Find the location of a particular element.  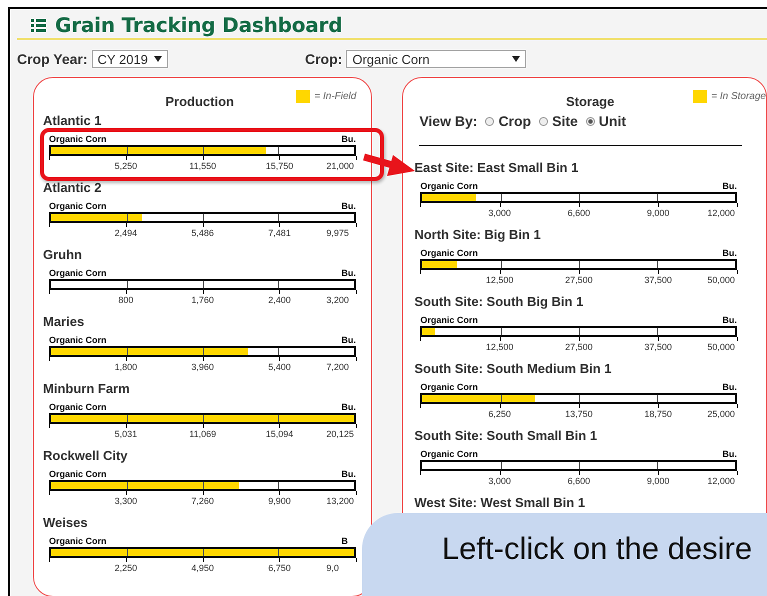

tick-label: 9,900 is located at coordinates (279, 501).